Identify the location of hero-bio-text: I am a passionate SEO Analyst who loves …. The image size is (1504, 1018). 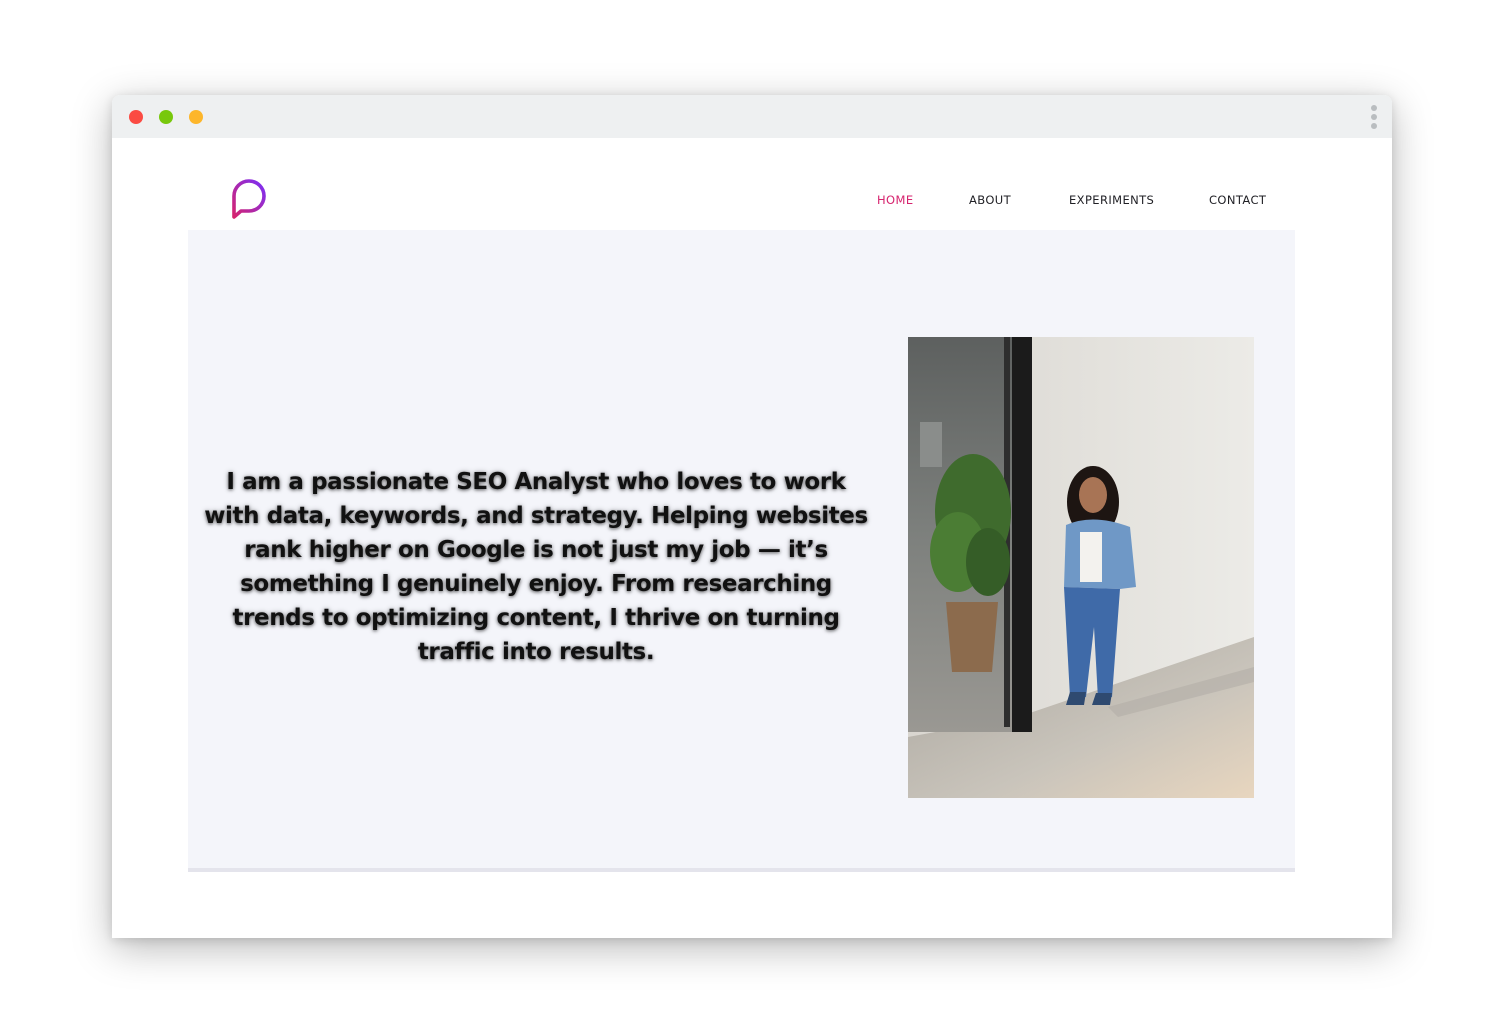
(536, 567).